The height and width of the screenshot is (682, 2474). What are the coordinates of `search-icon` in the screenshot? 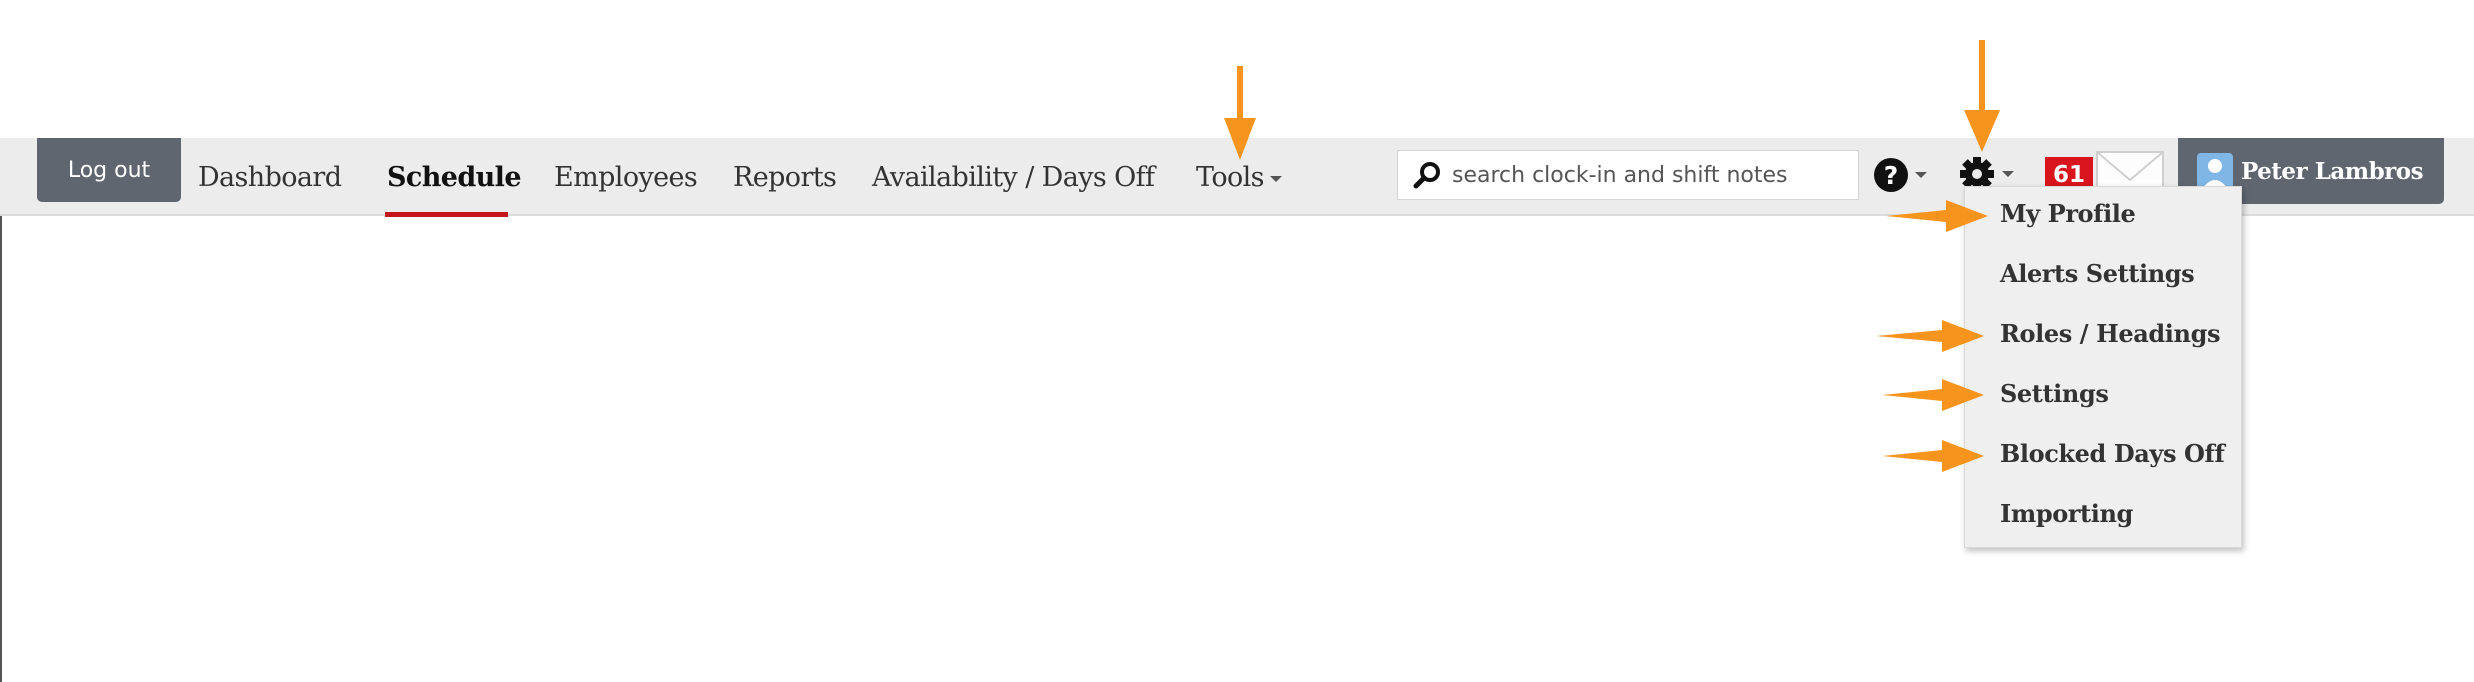 It's located at (1426, 175).